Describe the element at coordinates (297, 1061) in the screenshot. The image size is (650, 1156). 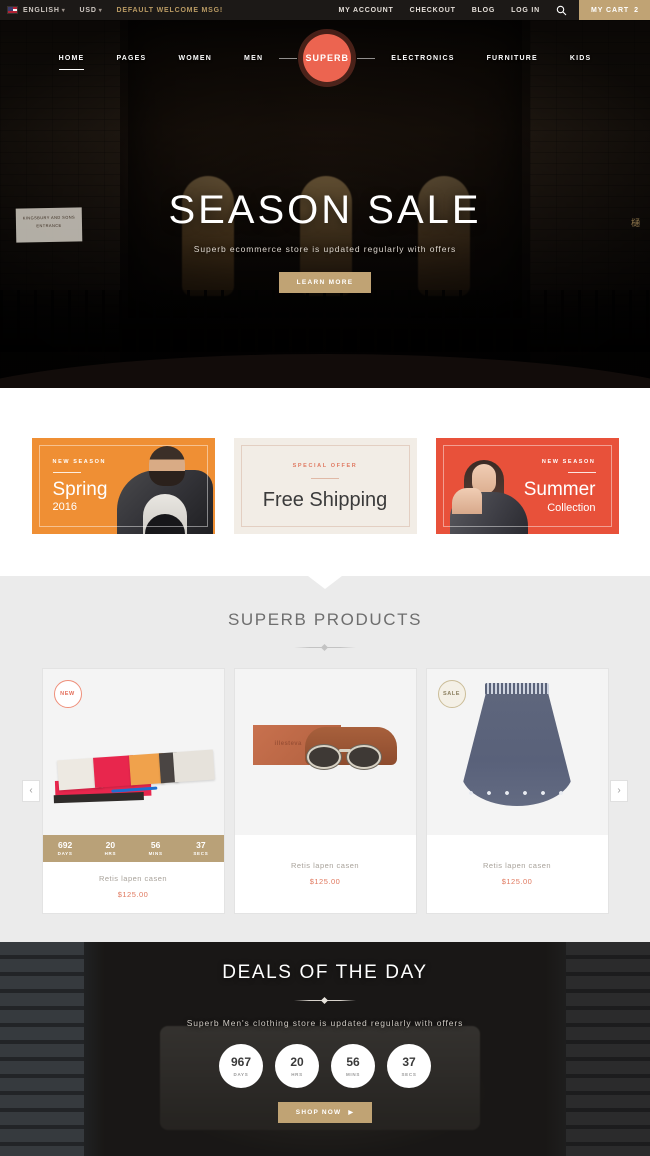
I see `deals-timer-hours-value: 20` at that location.